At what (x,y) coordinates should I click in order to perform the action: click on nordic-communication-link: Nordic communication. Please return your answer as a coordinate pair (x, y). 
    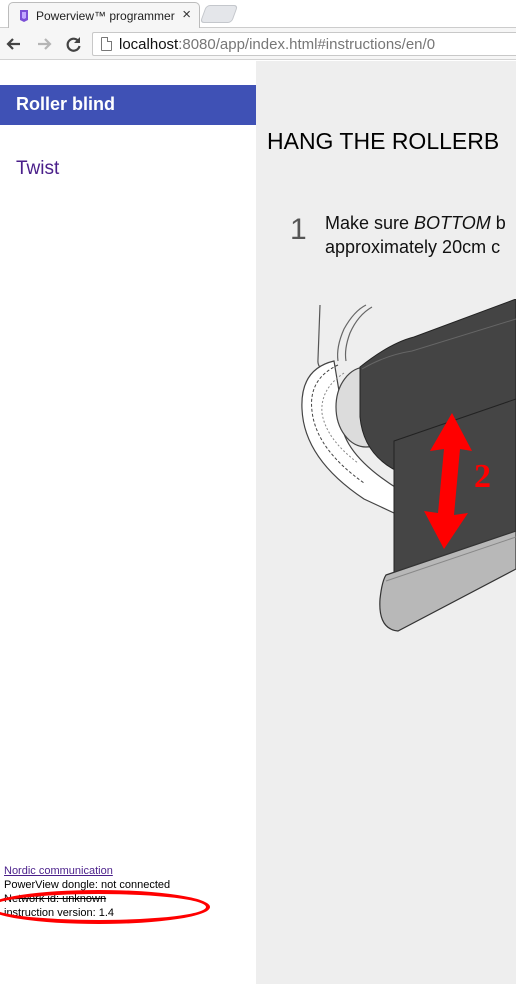
    Looking at the image, I should click on (87, 871).